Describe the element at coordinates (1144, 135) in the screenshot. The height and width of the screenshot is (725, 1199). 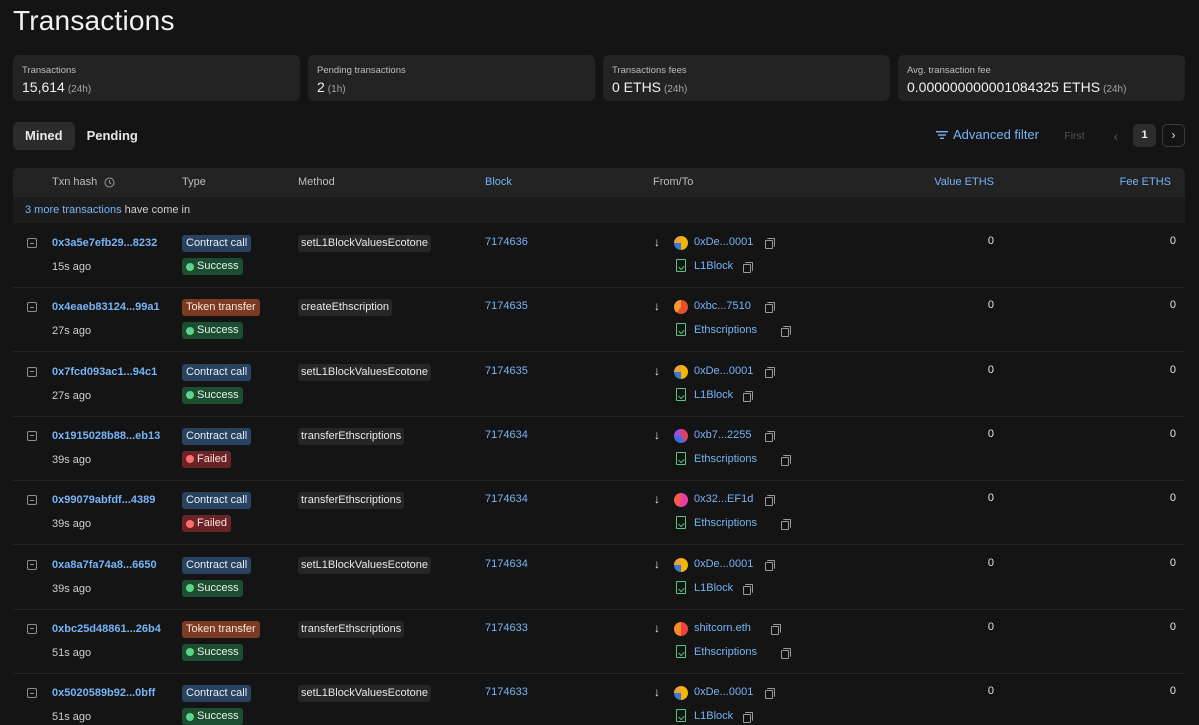
I see `pagination-current-page: 1` at that location.